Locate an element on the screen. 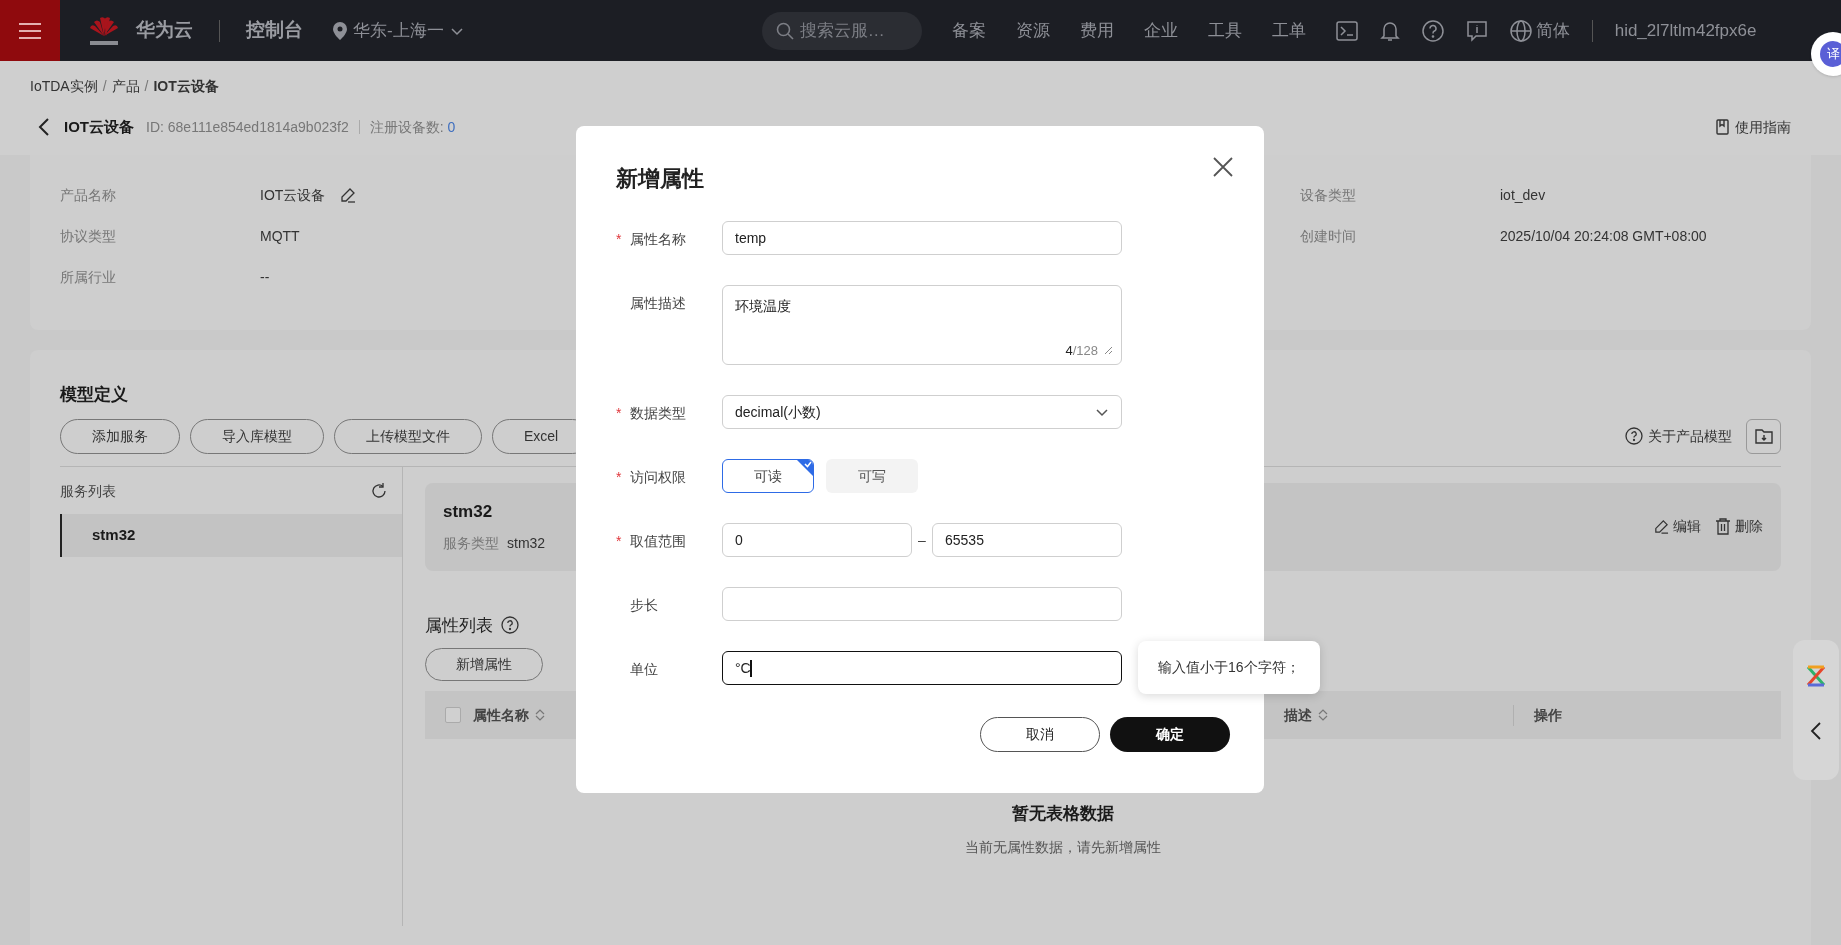 The height and width of the screenshot is (945, 1841). service-list-title: 服务列表 is located at coordinates (88, 491).